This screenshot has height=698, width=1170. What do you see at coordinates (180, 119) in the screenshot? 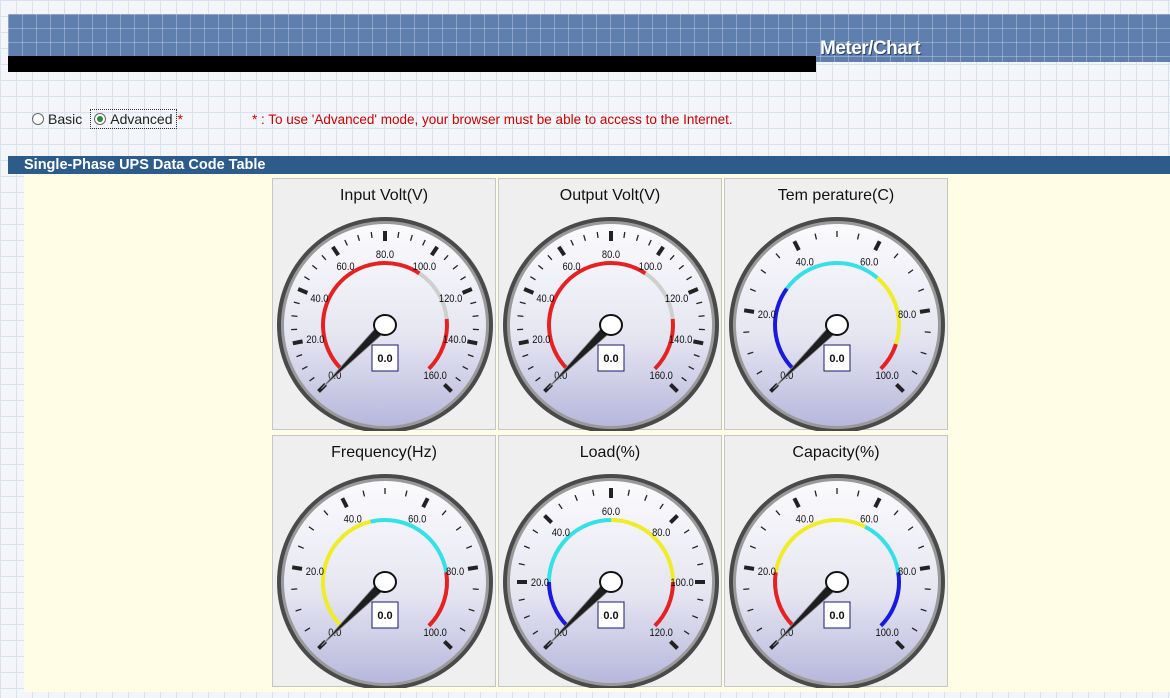
I see `advanced-asterisk: *` at bounding box center [180, 119].